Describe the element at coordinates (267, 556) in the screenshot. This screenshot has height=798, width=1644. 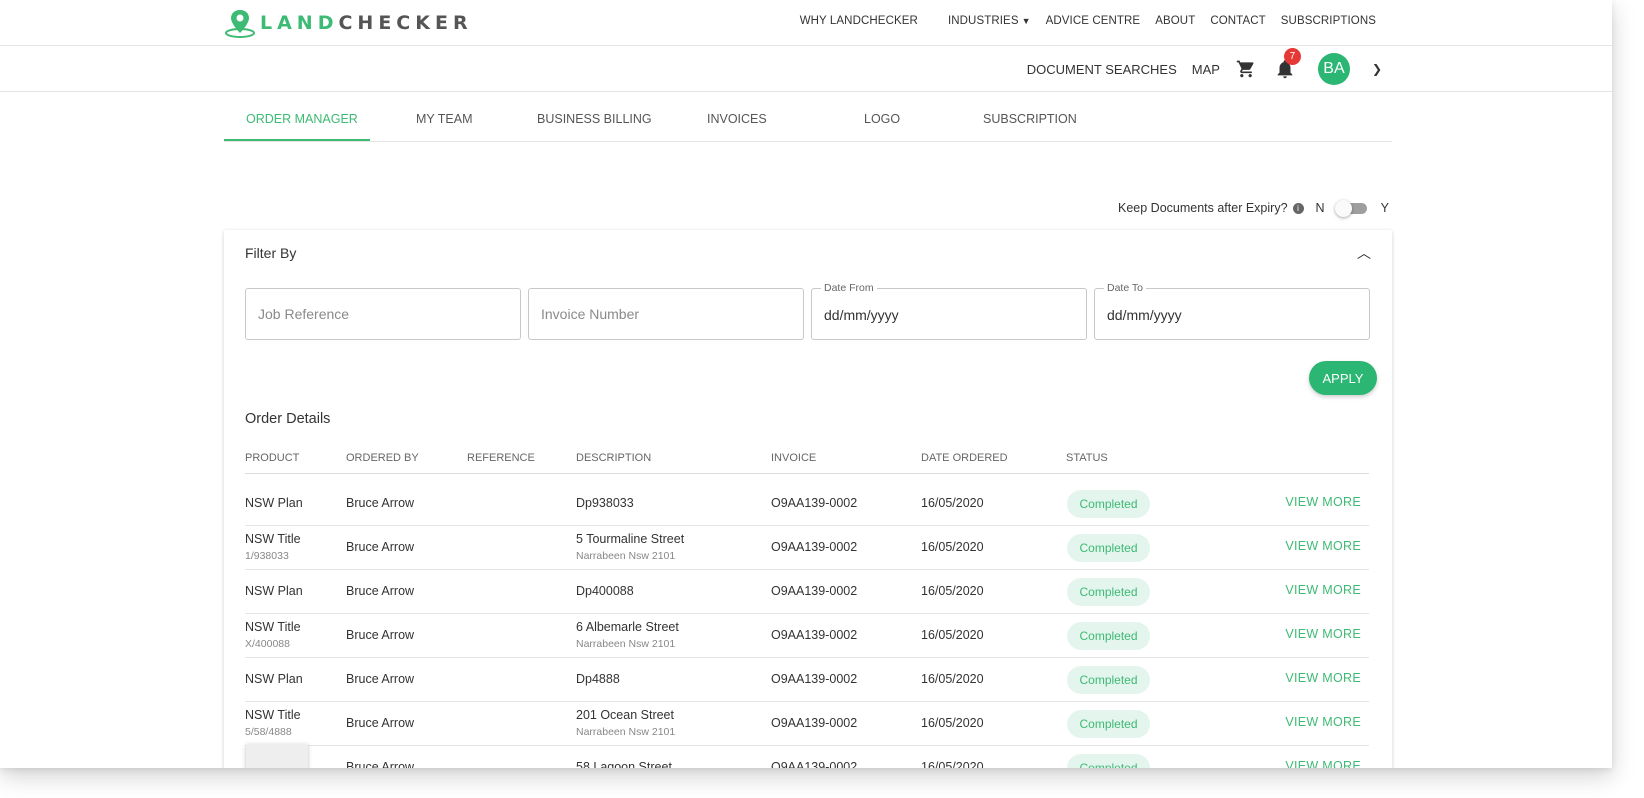
I see `product-reference: 1/938033` at that location.